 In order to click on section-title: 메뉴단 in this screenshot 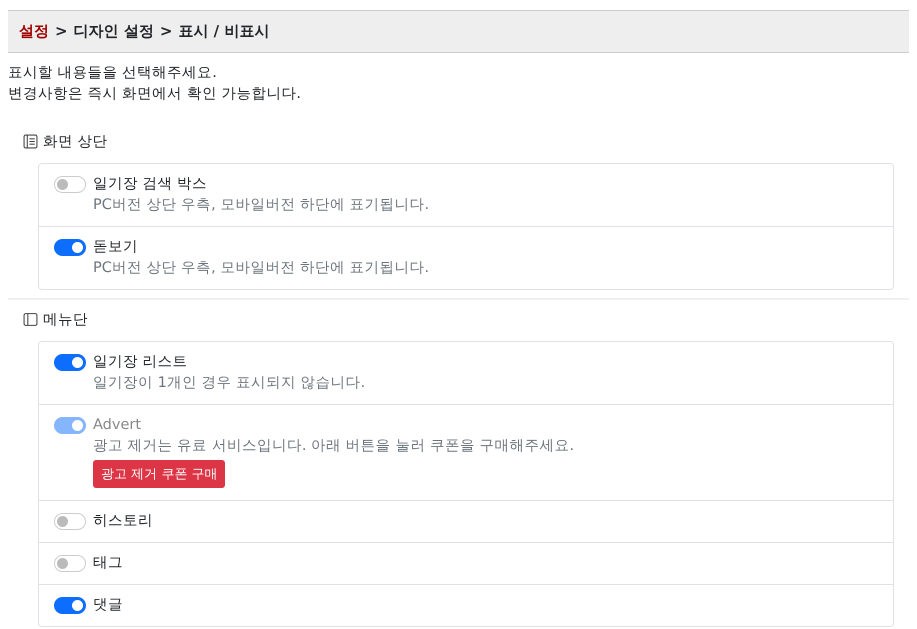, I will do `click(65, 319)`.